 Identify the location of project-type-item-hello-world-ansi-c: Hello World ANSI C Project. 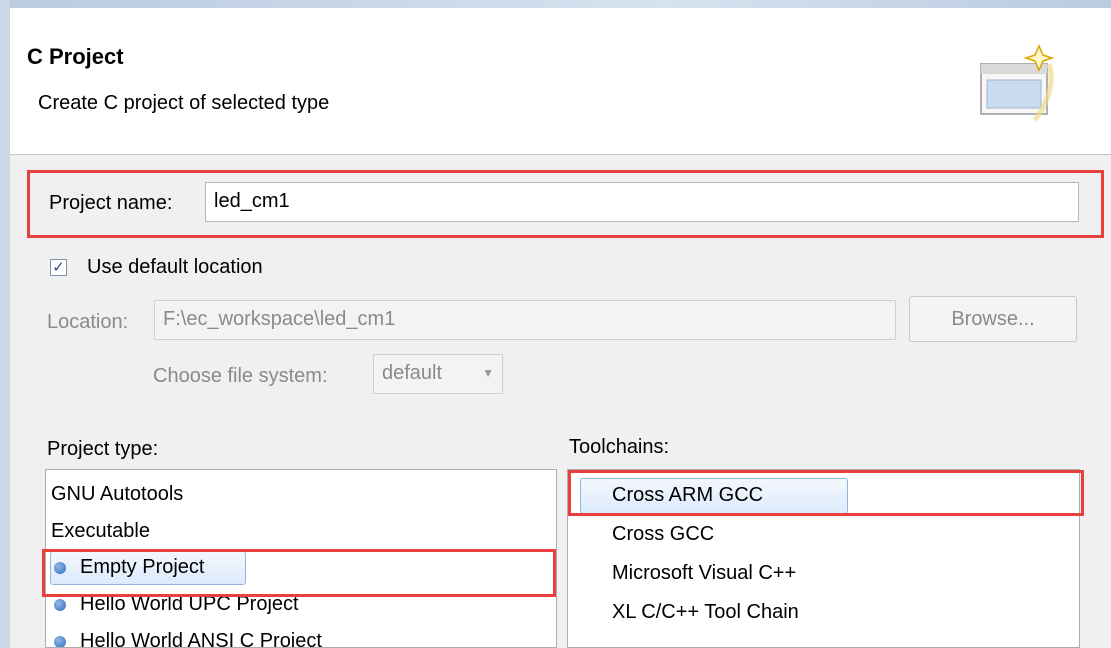
(188, 638).